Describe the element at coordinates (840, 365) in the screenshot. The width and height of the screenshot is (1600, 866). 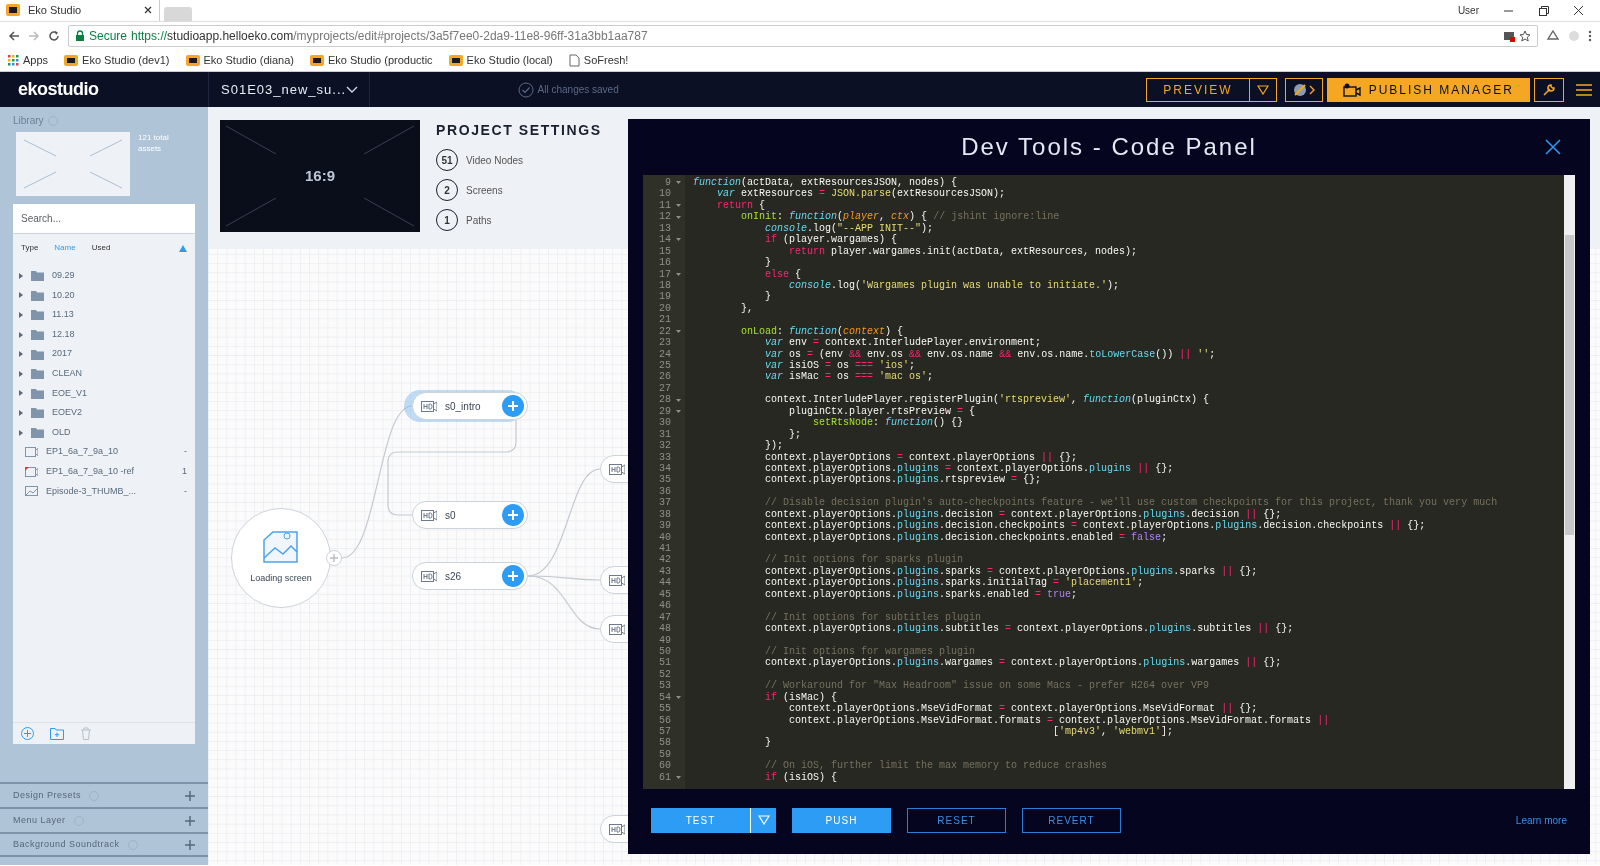
I see `code-line: var isiOS = os === 'ios';` at that location.